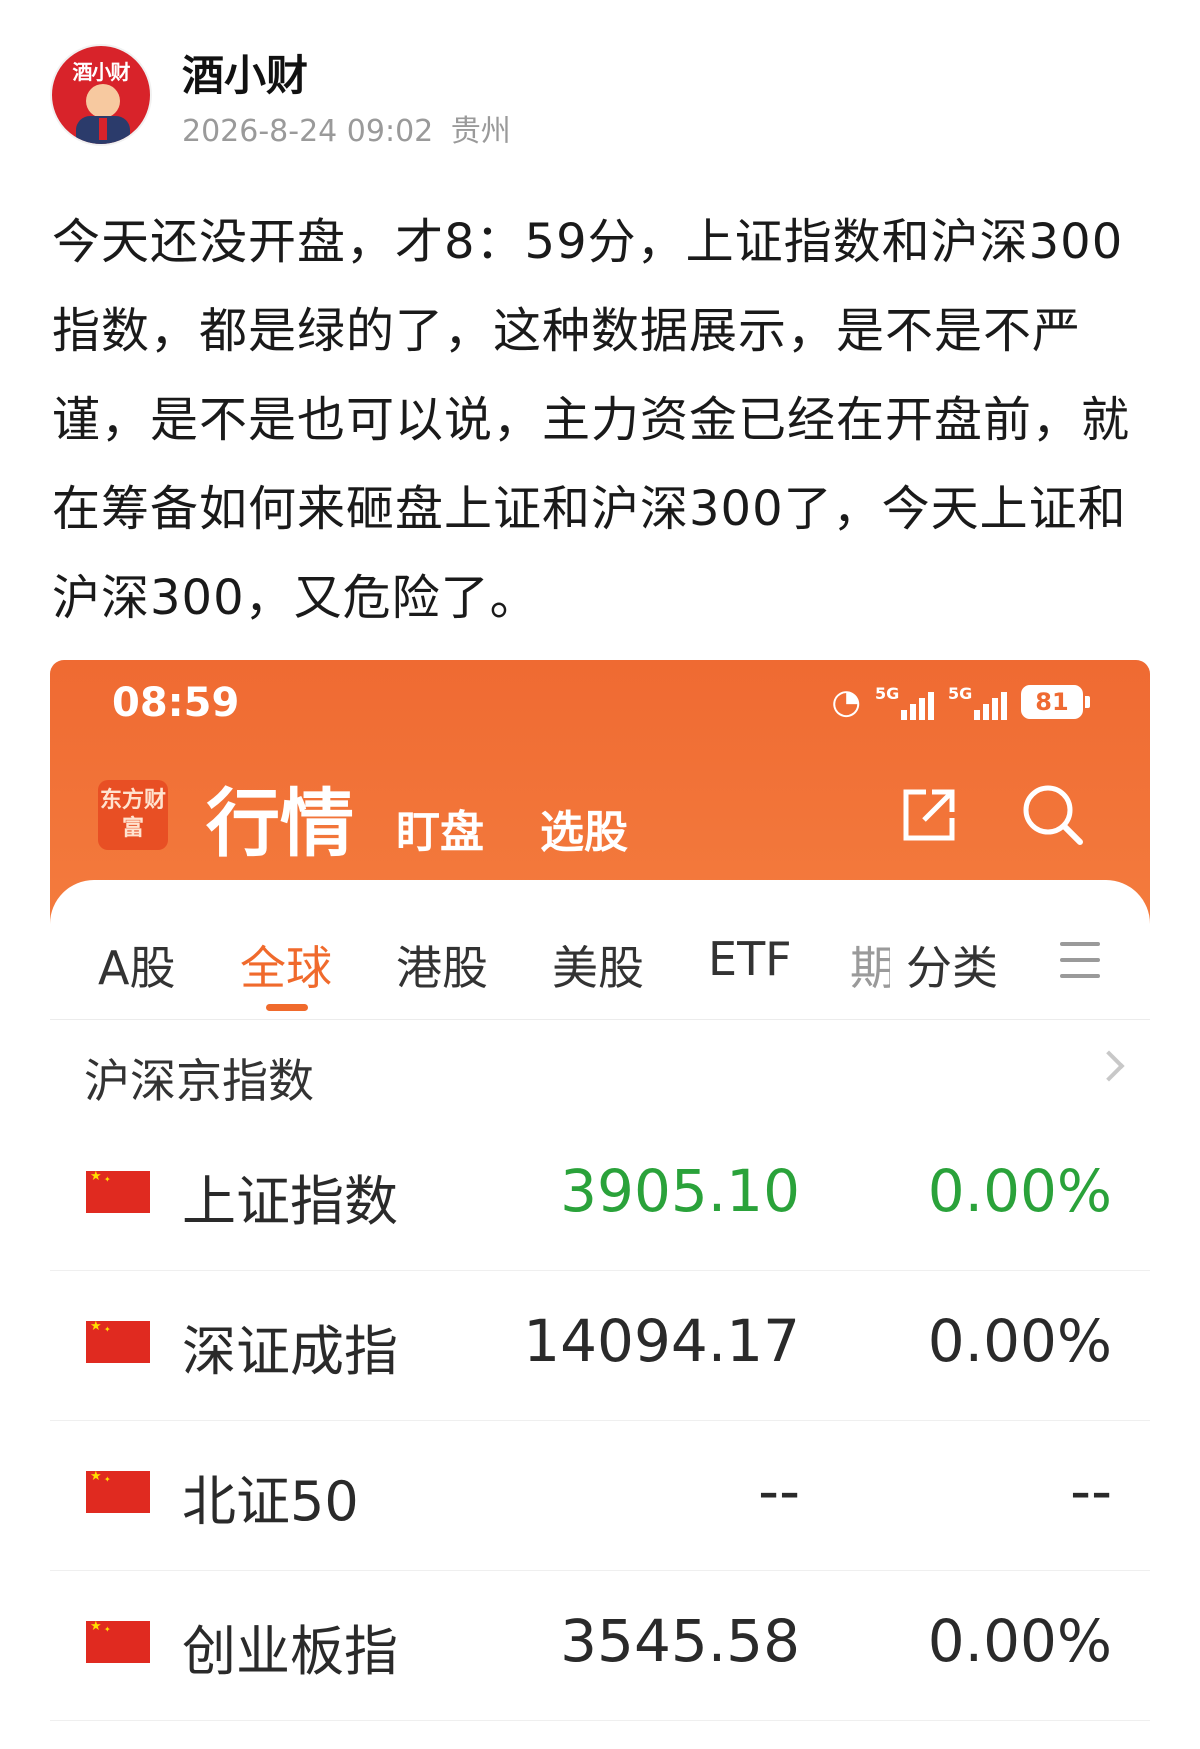  What do you see at coordinates (870, 965) in the screenshot?
I see `tab-futures: 期` at bounding box center [870, 965].